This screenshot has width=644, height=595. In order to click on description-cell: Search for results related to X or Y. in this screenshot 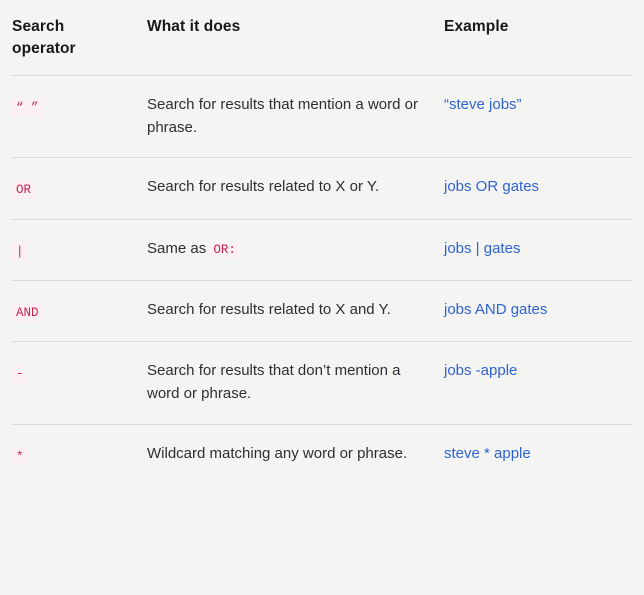, I will do `click(295, 188)`.